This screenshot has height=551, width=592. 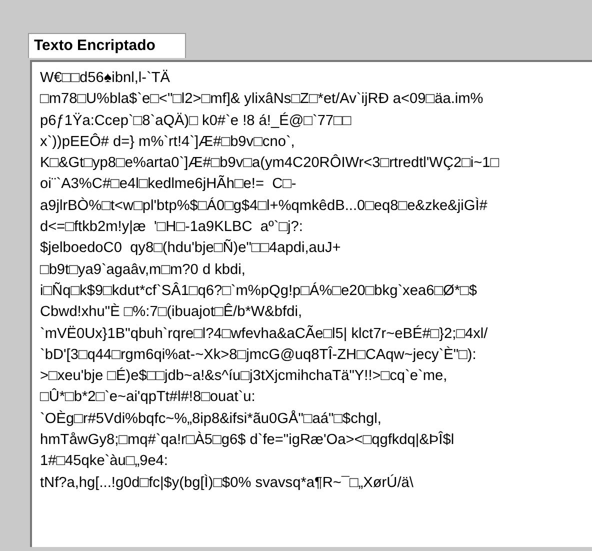 I want to click on text-line: `bD'[3□q44□rgm6qi%at-~Xk>8□jmcG@uq8TÎ-ZH□CAqw~jecy`È"□):, so click(x=258, y=355).